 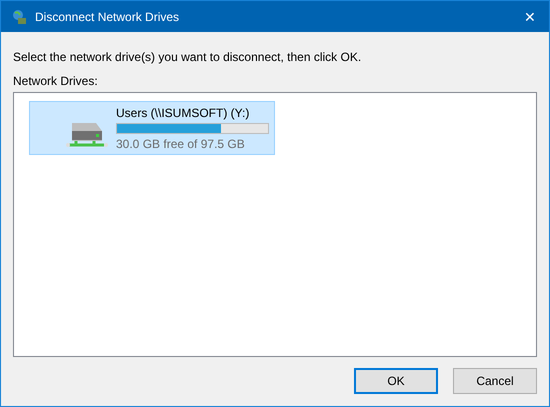 I want to click on drive-name: Users (\\ISUMSOFT) (Y:), so click(x=183, y=113).